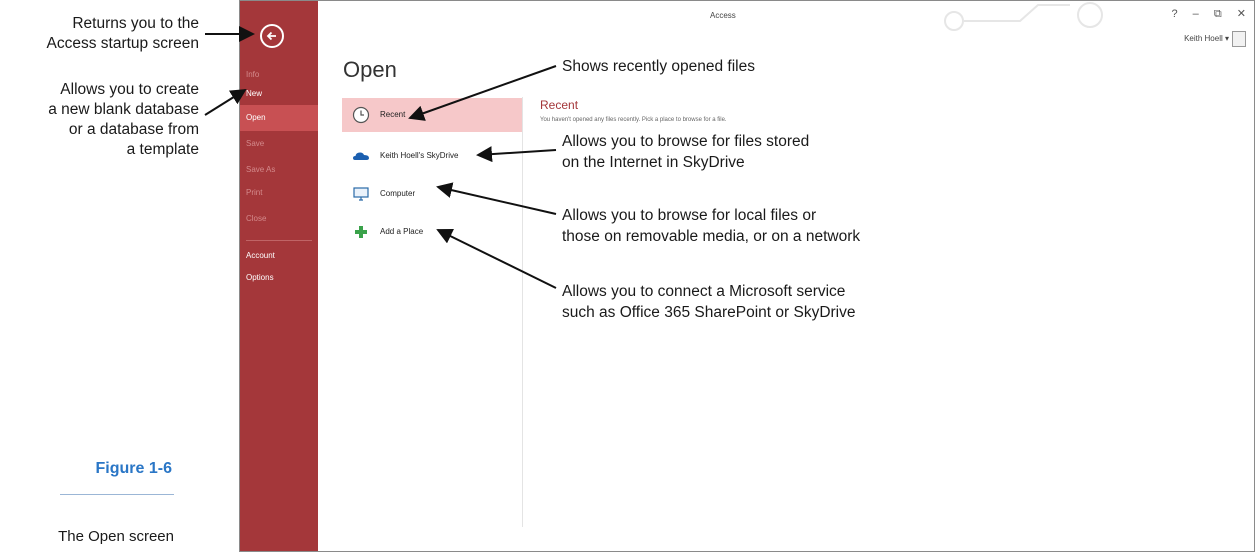  Describe the element at coordinates (1239, 39) in the screenshot. I see `avatar` at that location.